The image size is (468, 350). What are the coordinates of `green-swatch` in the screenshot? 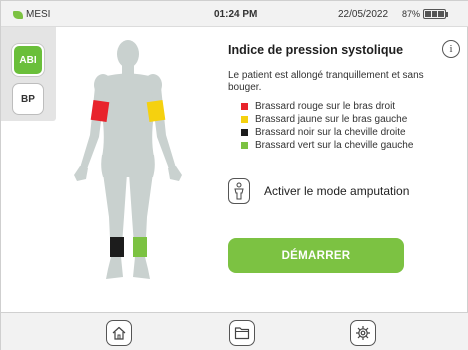 It's located at (244, 145).